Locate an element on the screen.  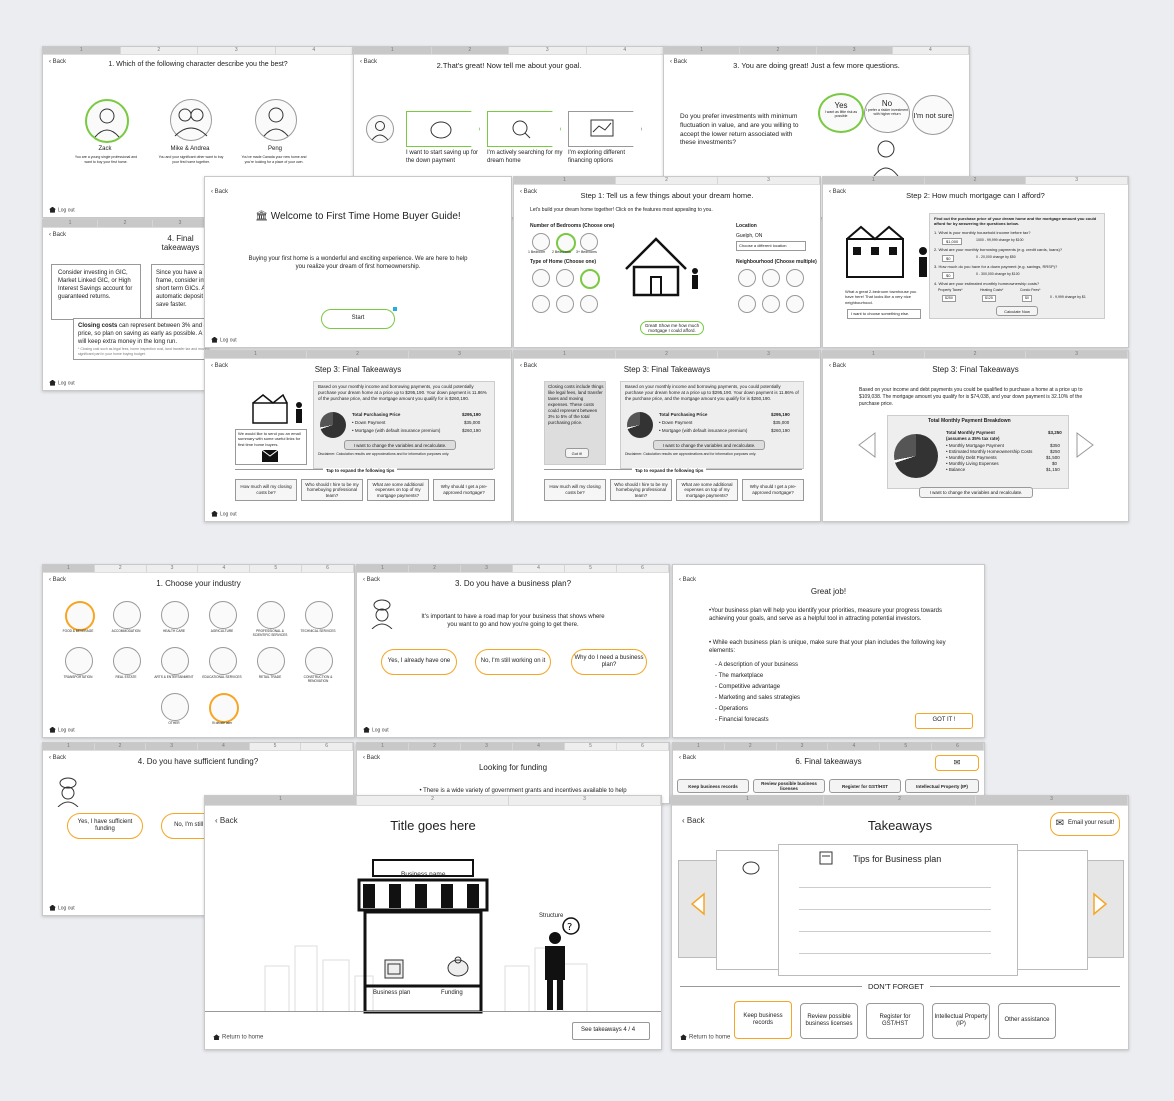
q-borrowing-value: $0 is located at coordinates (948, 259).